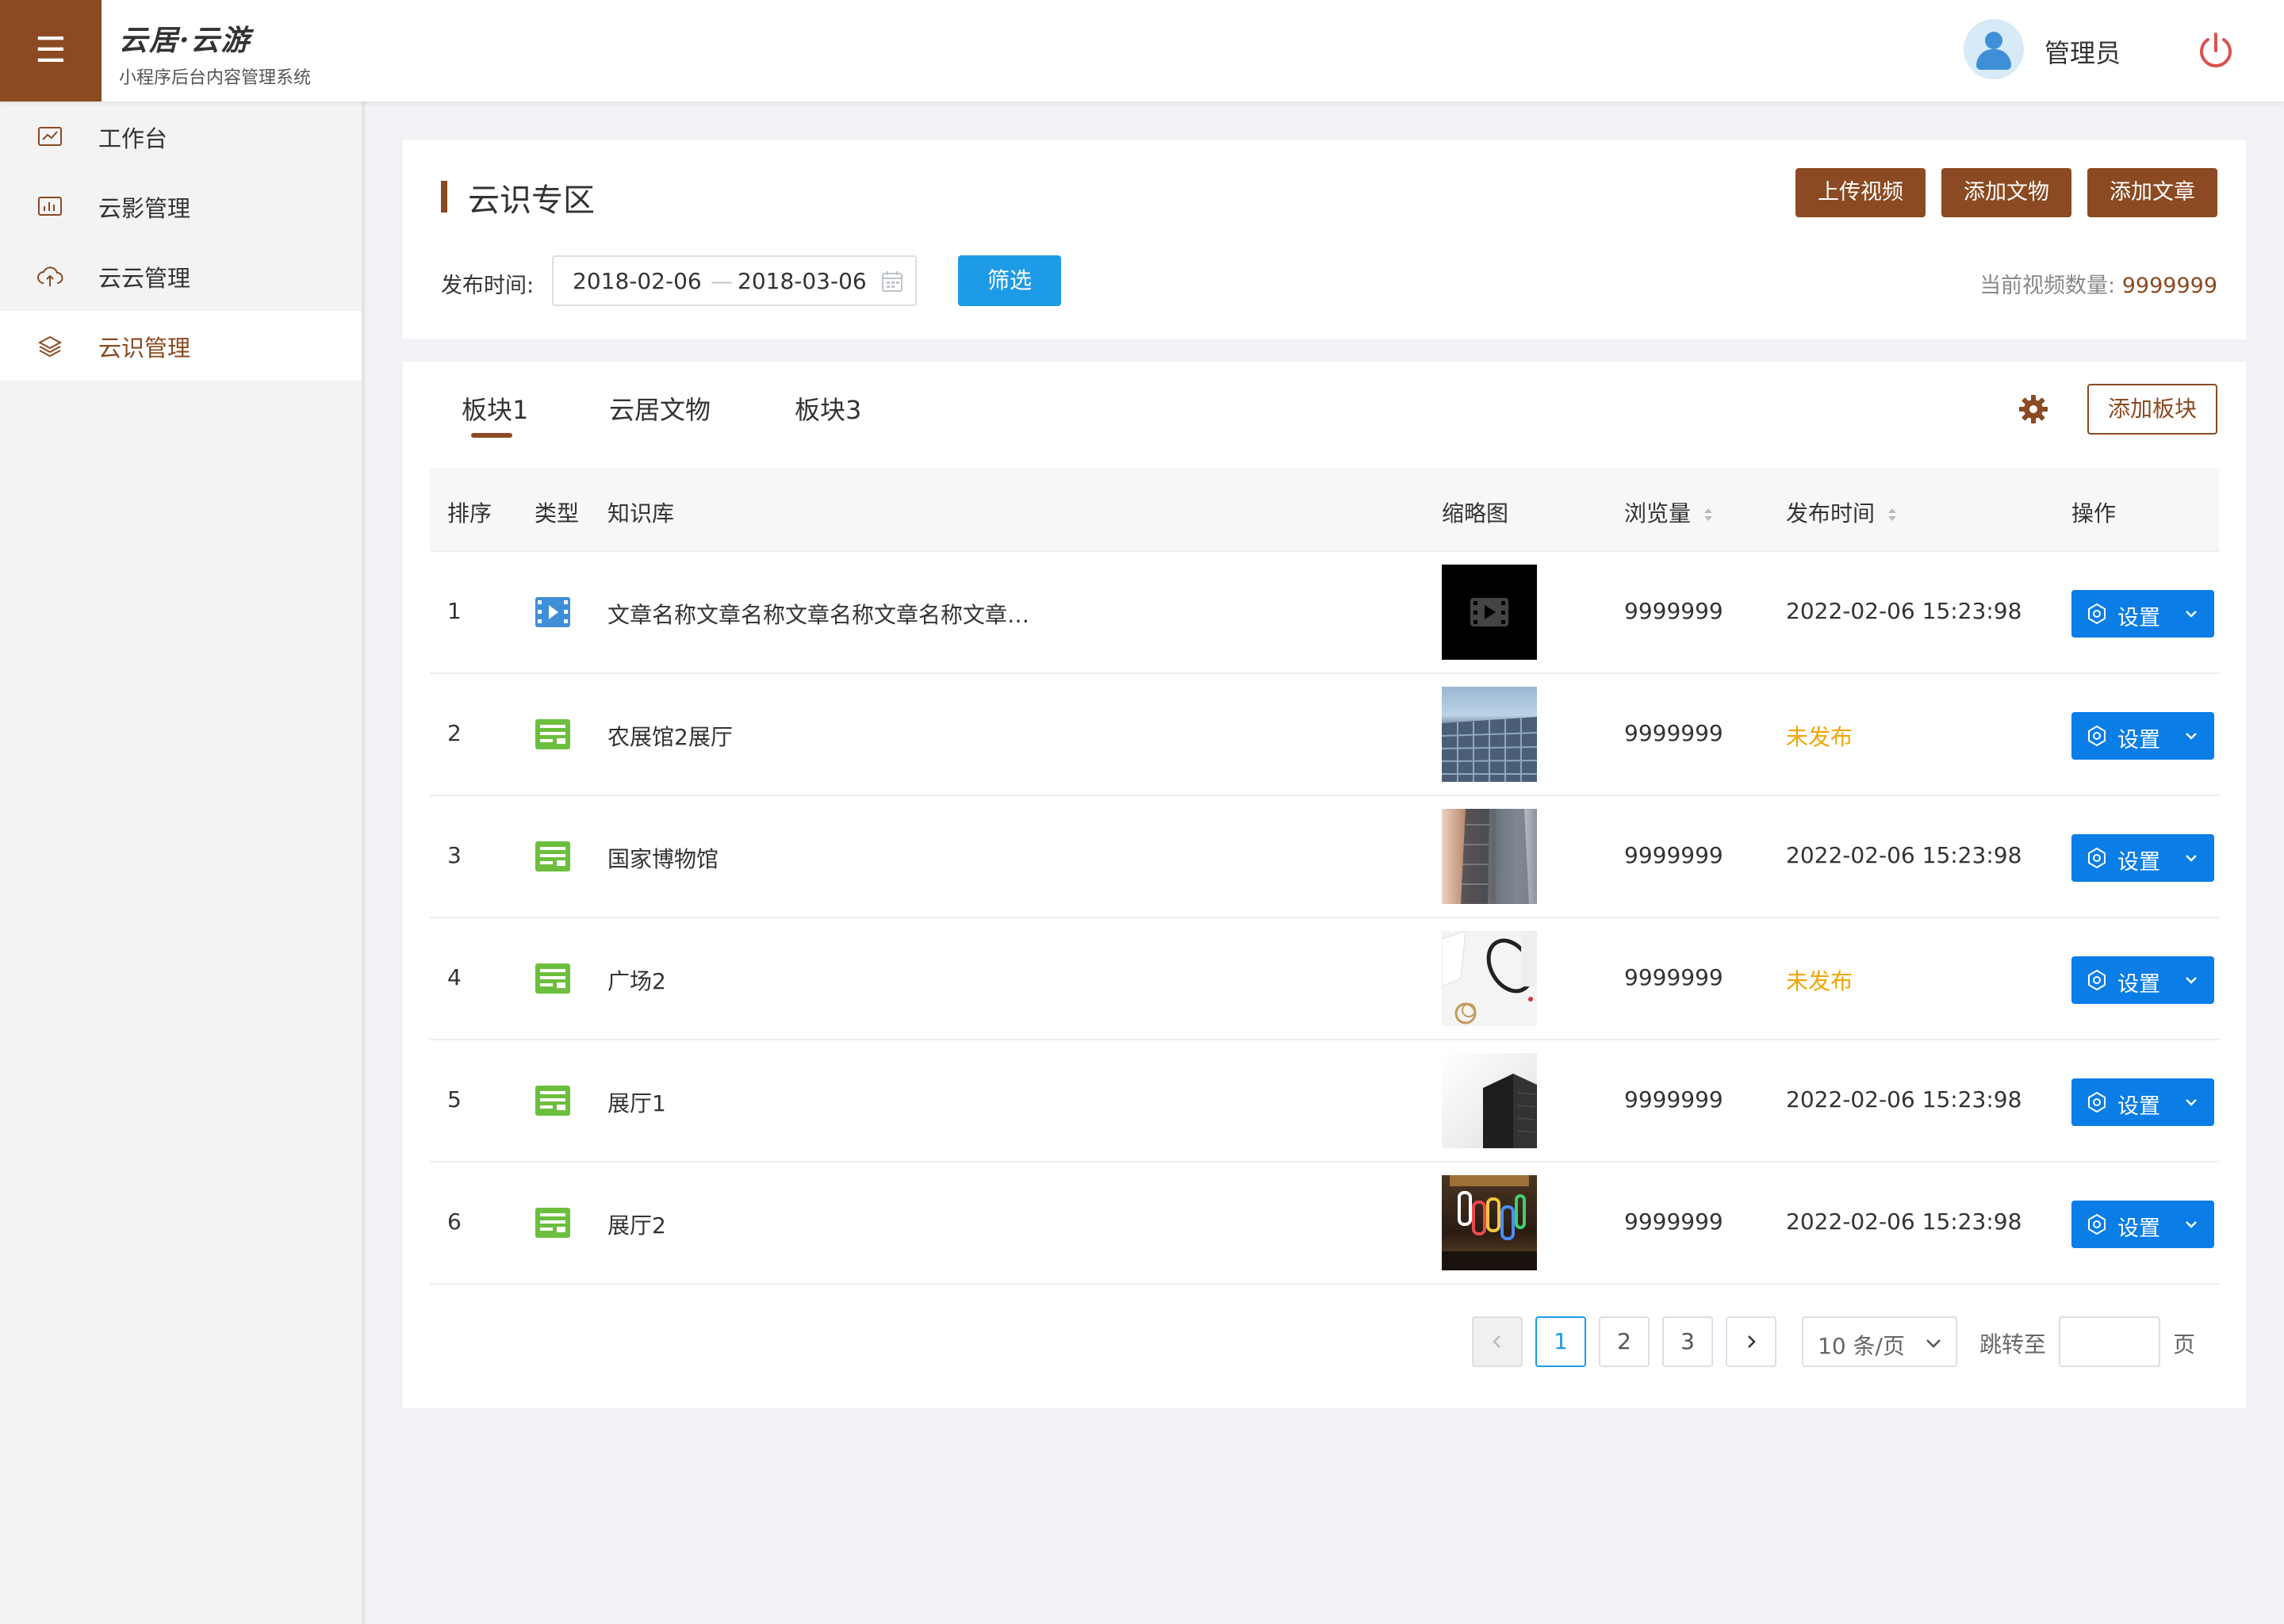  What do you see at coordinates (495, 408) in the screenshot?
I see `tab-block1: 板块1` at bounding box center [495, 408].